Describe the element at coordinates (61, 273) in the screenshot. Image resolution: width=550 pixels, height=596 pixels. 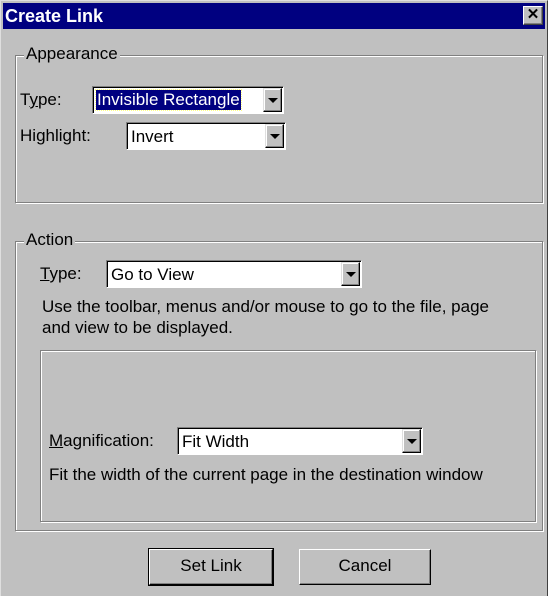
I see `action-type-label: Type:` at that location.